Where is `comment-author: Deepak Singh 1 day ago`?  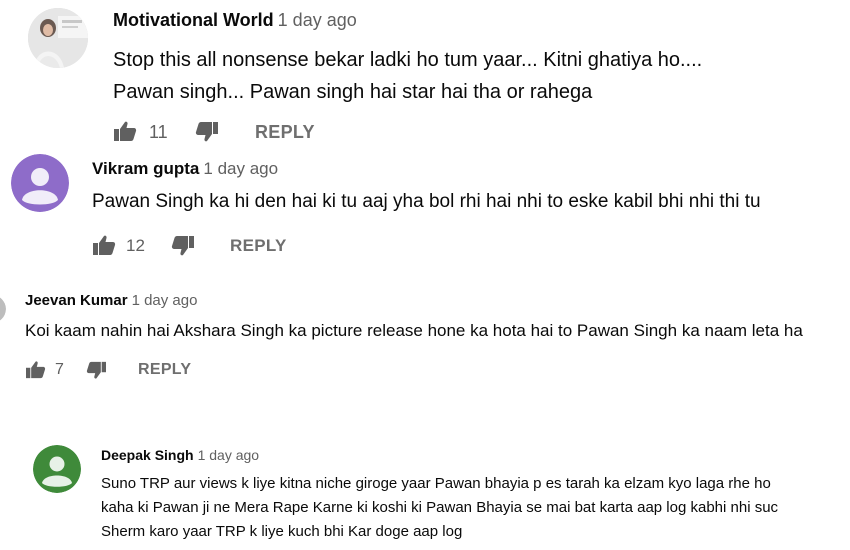 comment-author: Deepak Singh 1 day ago is located at coordinates (180, 455).